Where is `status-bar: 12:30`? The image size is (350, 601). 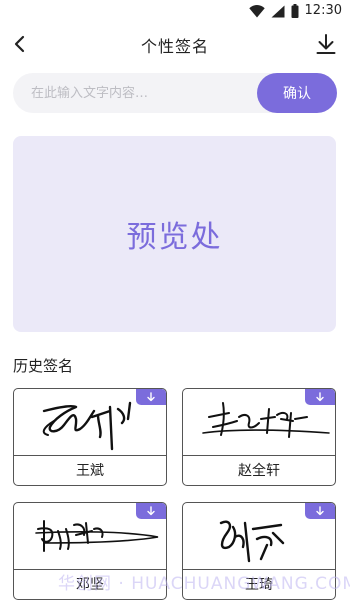
status-bar: 12:30 is located at coordinates (175, 11).